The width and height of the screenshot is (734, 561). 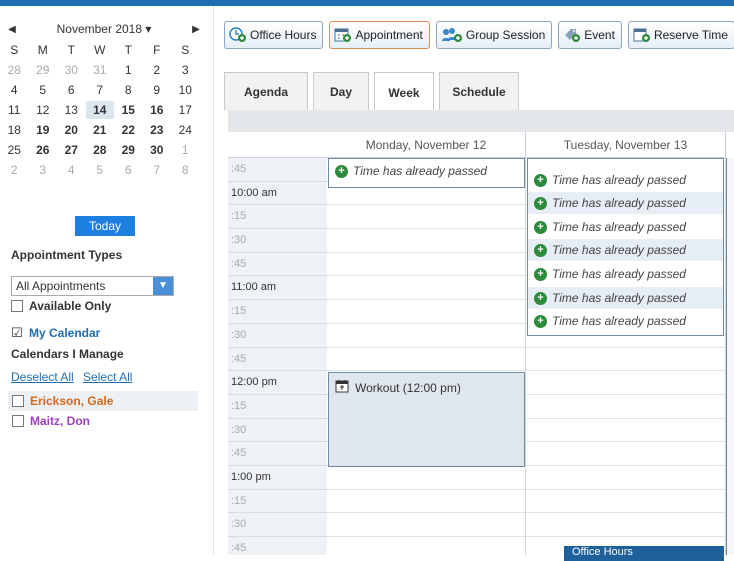 I want to click on tab-schedule: Schedule, so click(x=479, y=91).